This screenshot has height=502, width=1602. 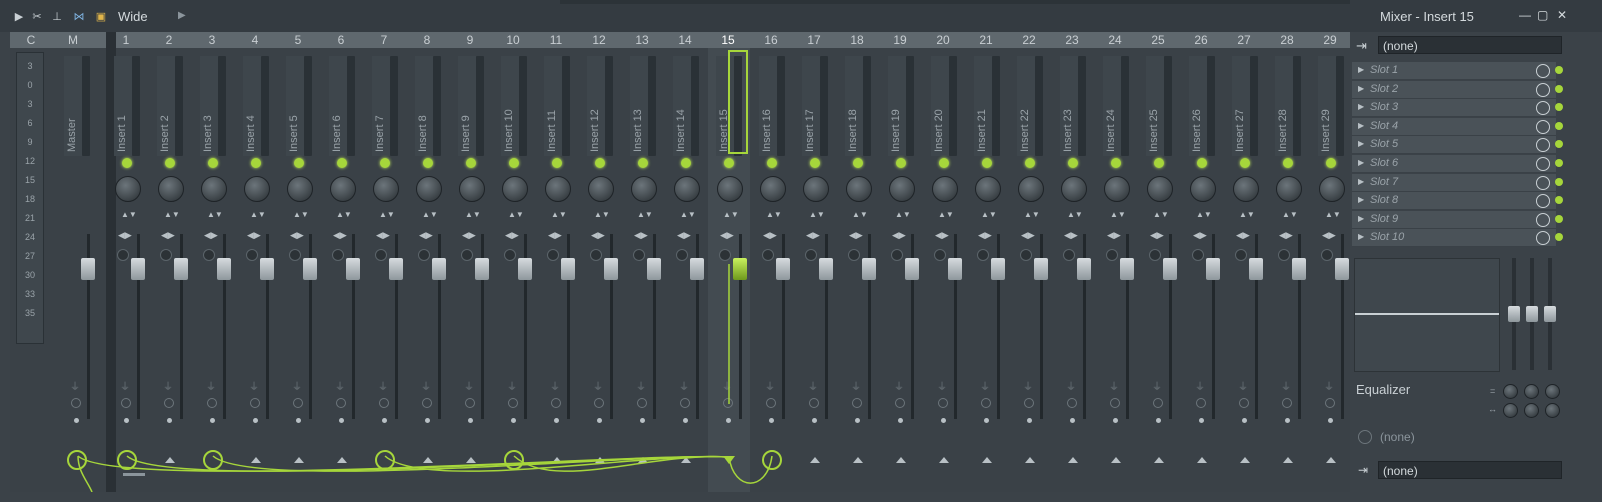 I want to click on mixer-strip-3: Insert 3 ▲▼ ◀▶ ⏚, so click(x=213, y=270).